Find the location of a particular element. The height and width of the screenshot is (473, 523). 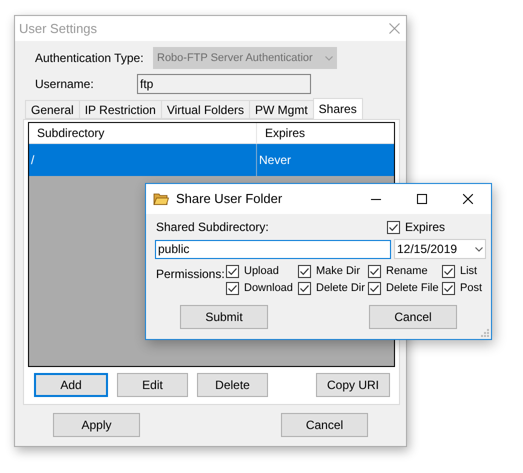

tab: Virtual Folders is located at coordinates (205, 109).